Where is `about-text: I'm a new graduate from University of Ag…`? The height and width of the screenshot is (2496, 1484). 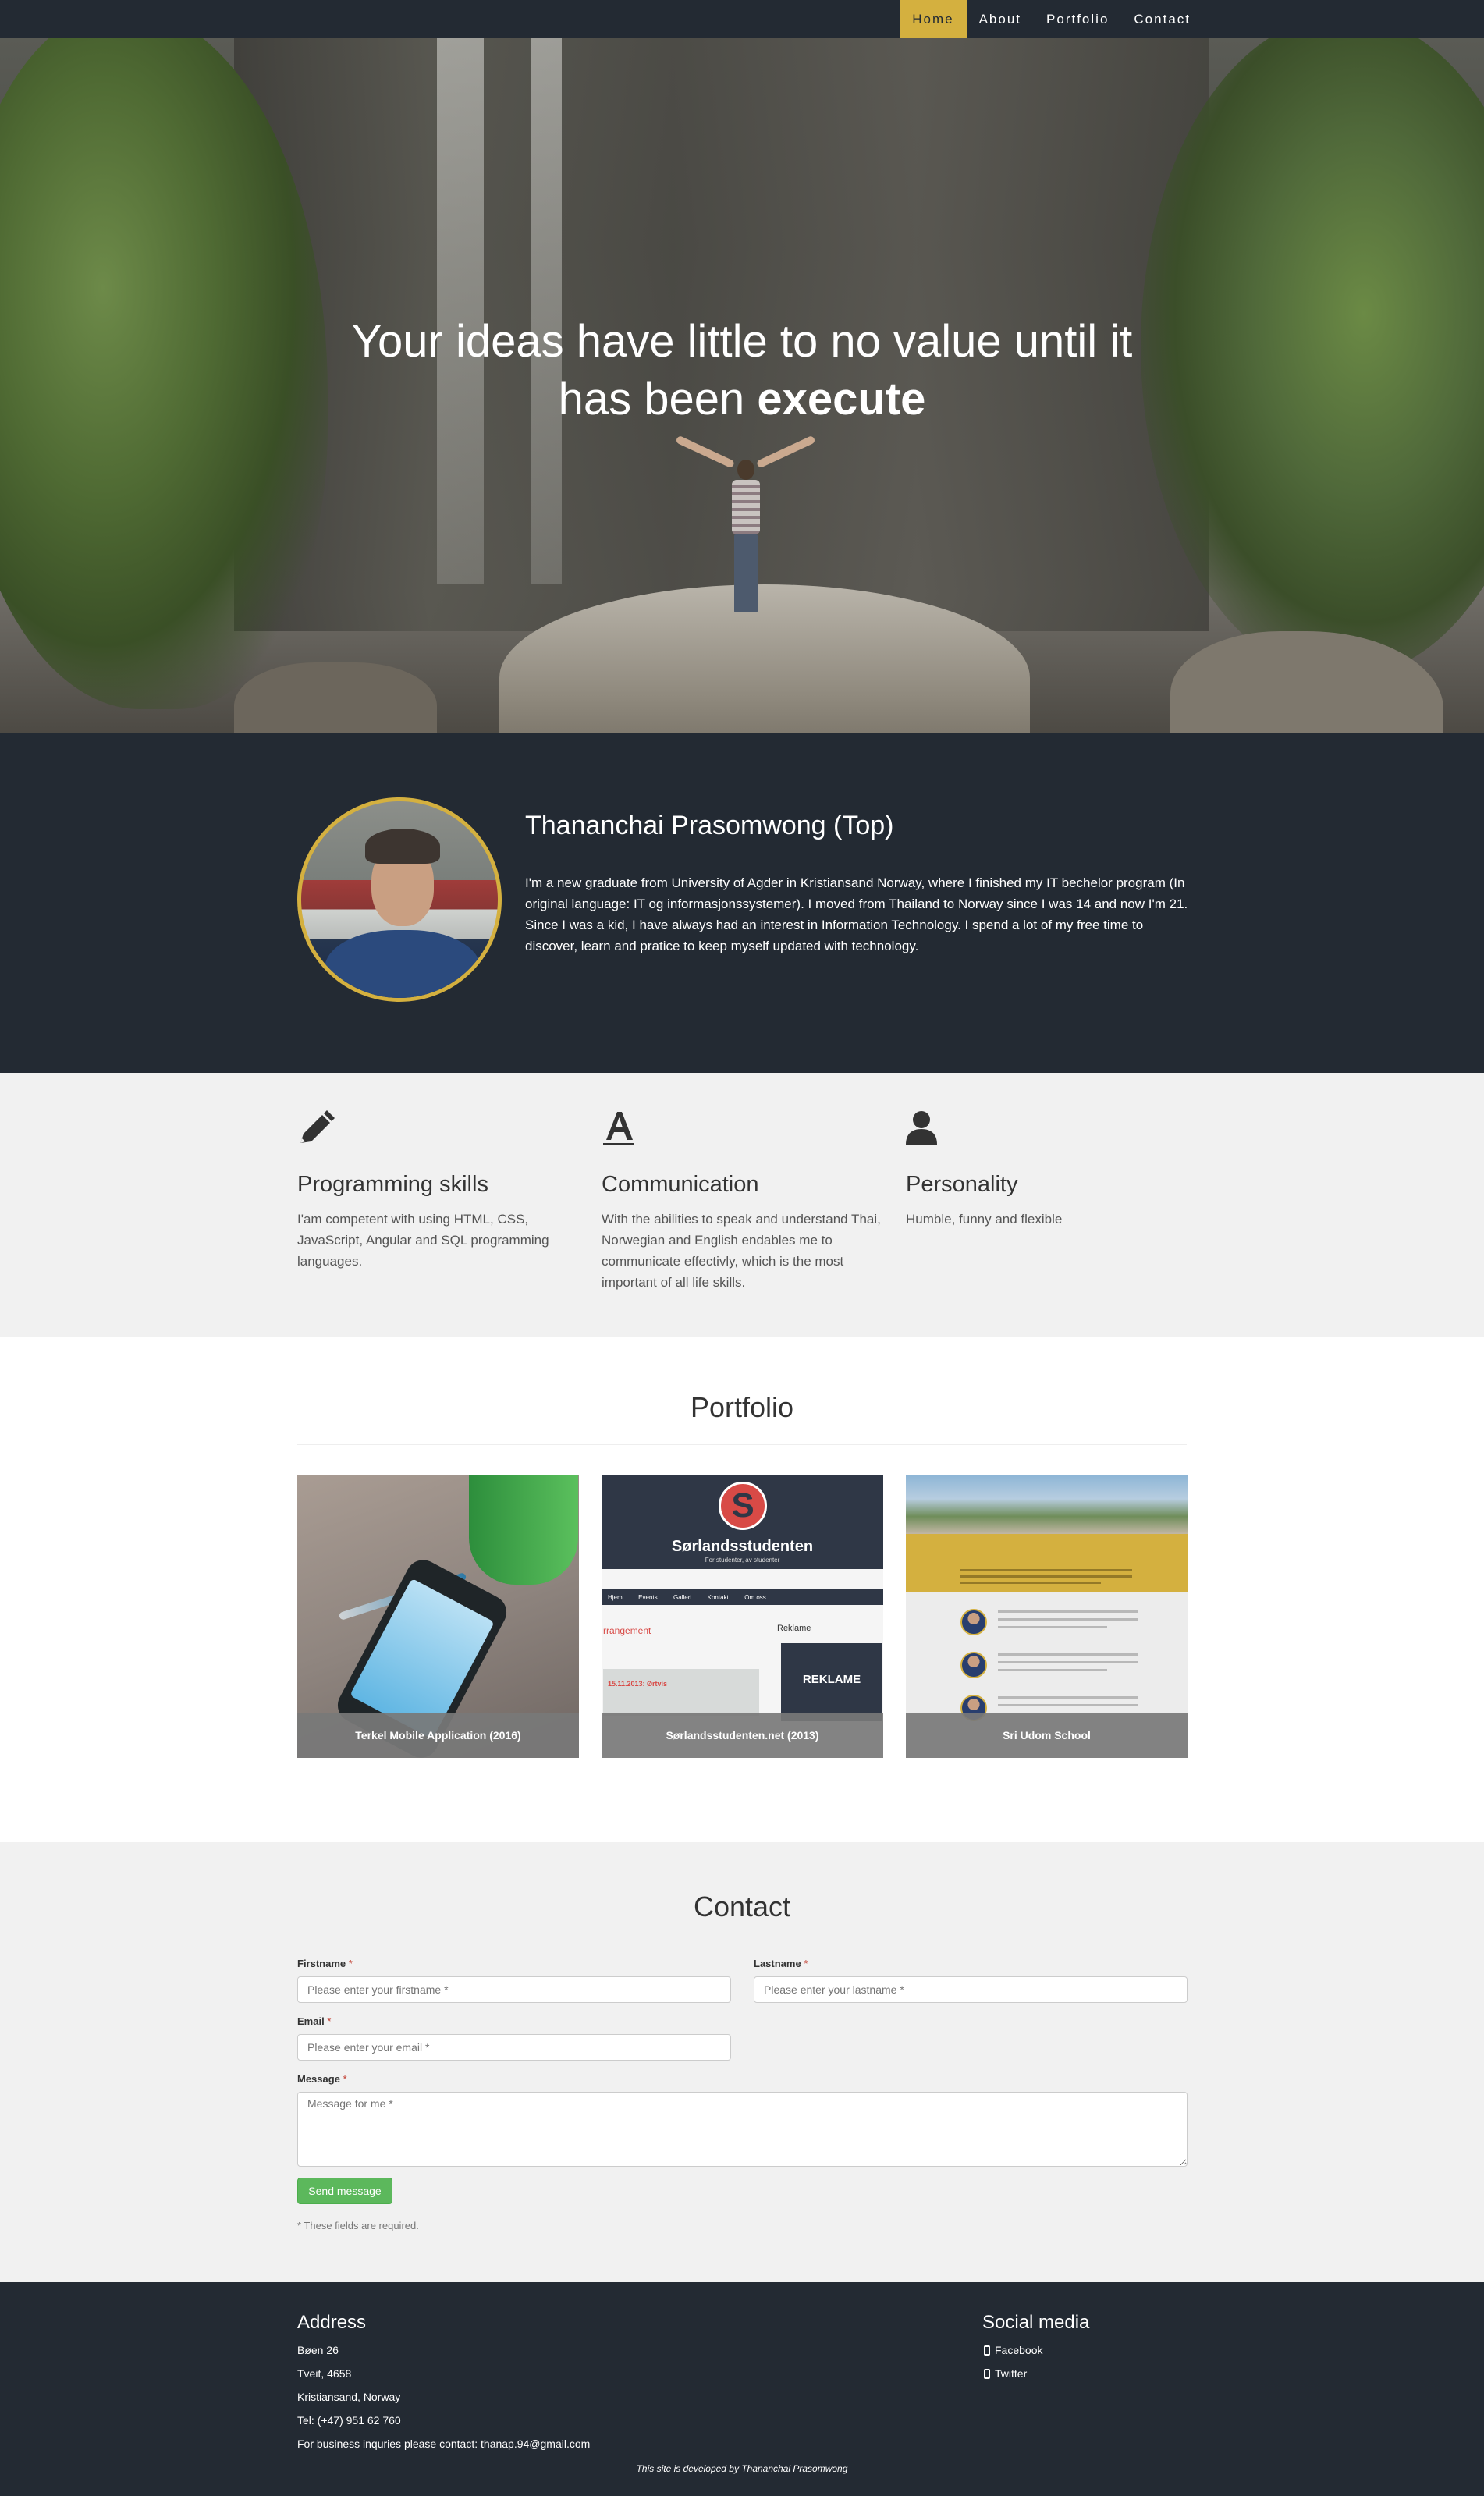 about-text: I'm a new graduate from University of Ag… is located at coordinates (856, 914).